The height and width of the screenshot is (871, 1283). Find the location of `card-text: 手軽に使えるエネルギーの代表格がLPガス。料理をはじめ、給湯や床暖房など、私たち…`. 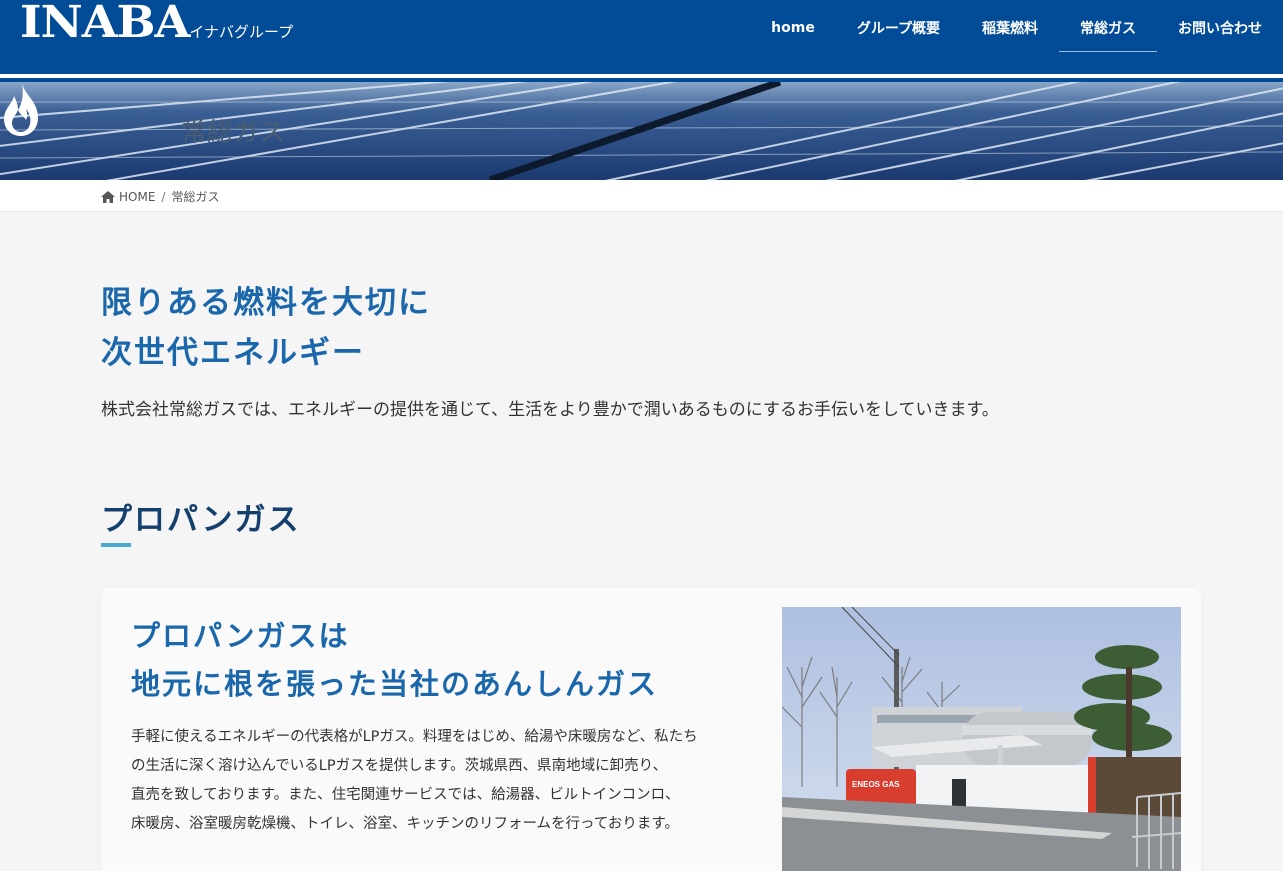

card-text: 手軽に使えるエネルギーの代表格がLPガス。料理をはじめ、給湯や床暖房など、私たち… is located at coordinates (438, 781).